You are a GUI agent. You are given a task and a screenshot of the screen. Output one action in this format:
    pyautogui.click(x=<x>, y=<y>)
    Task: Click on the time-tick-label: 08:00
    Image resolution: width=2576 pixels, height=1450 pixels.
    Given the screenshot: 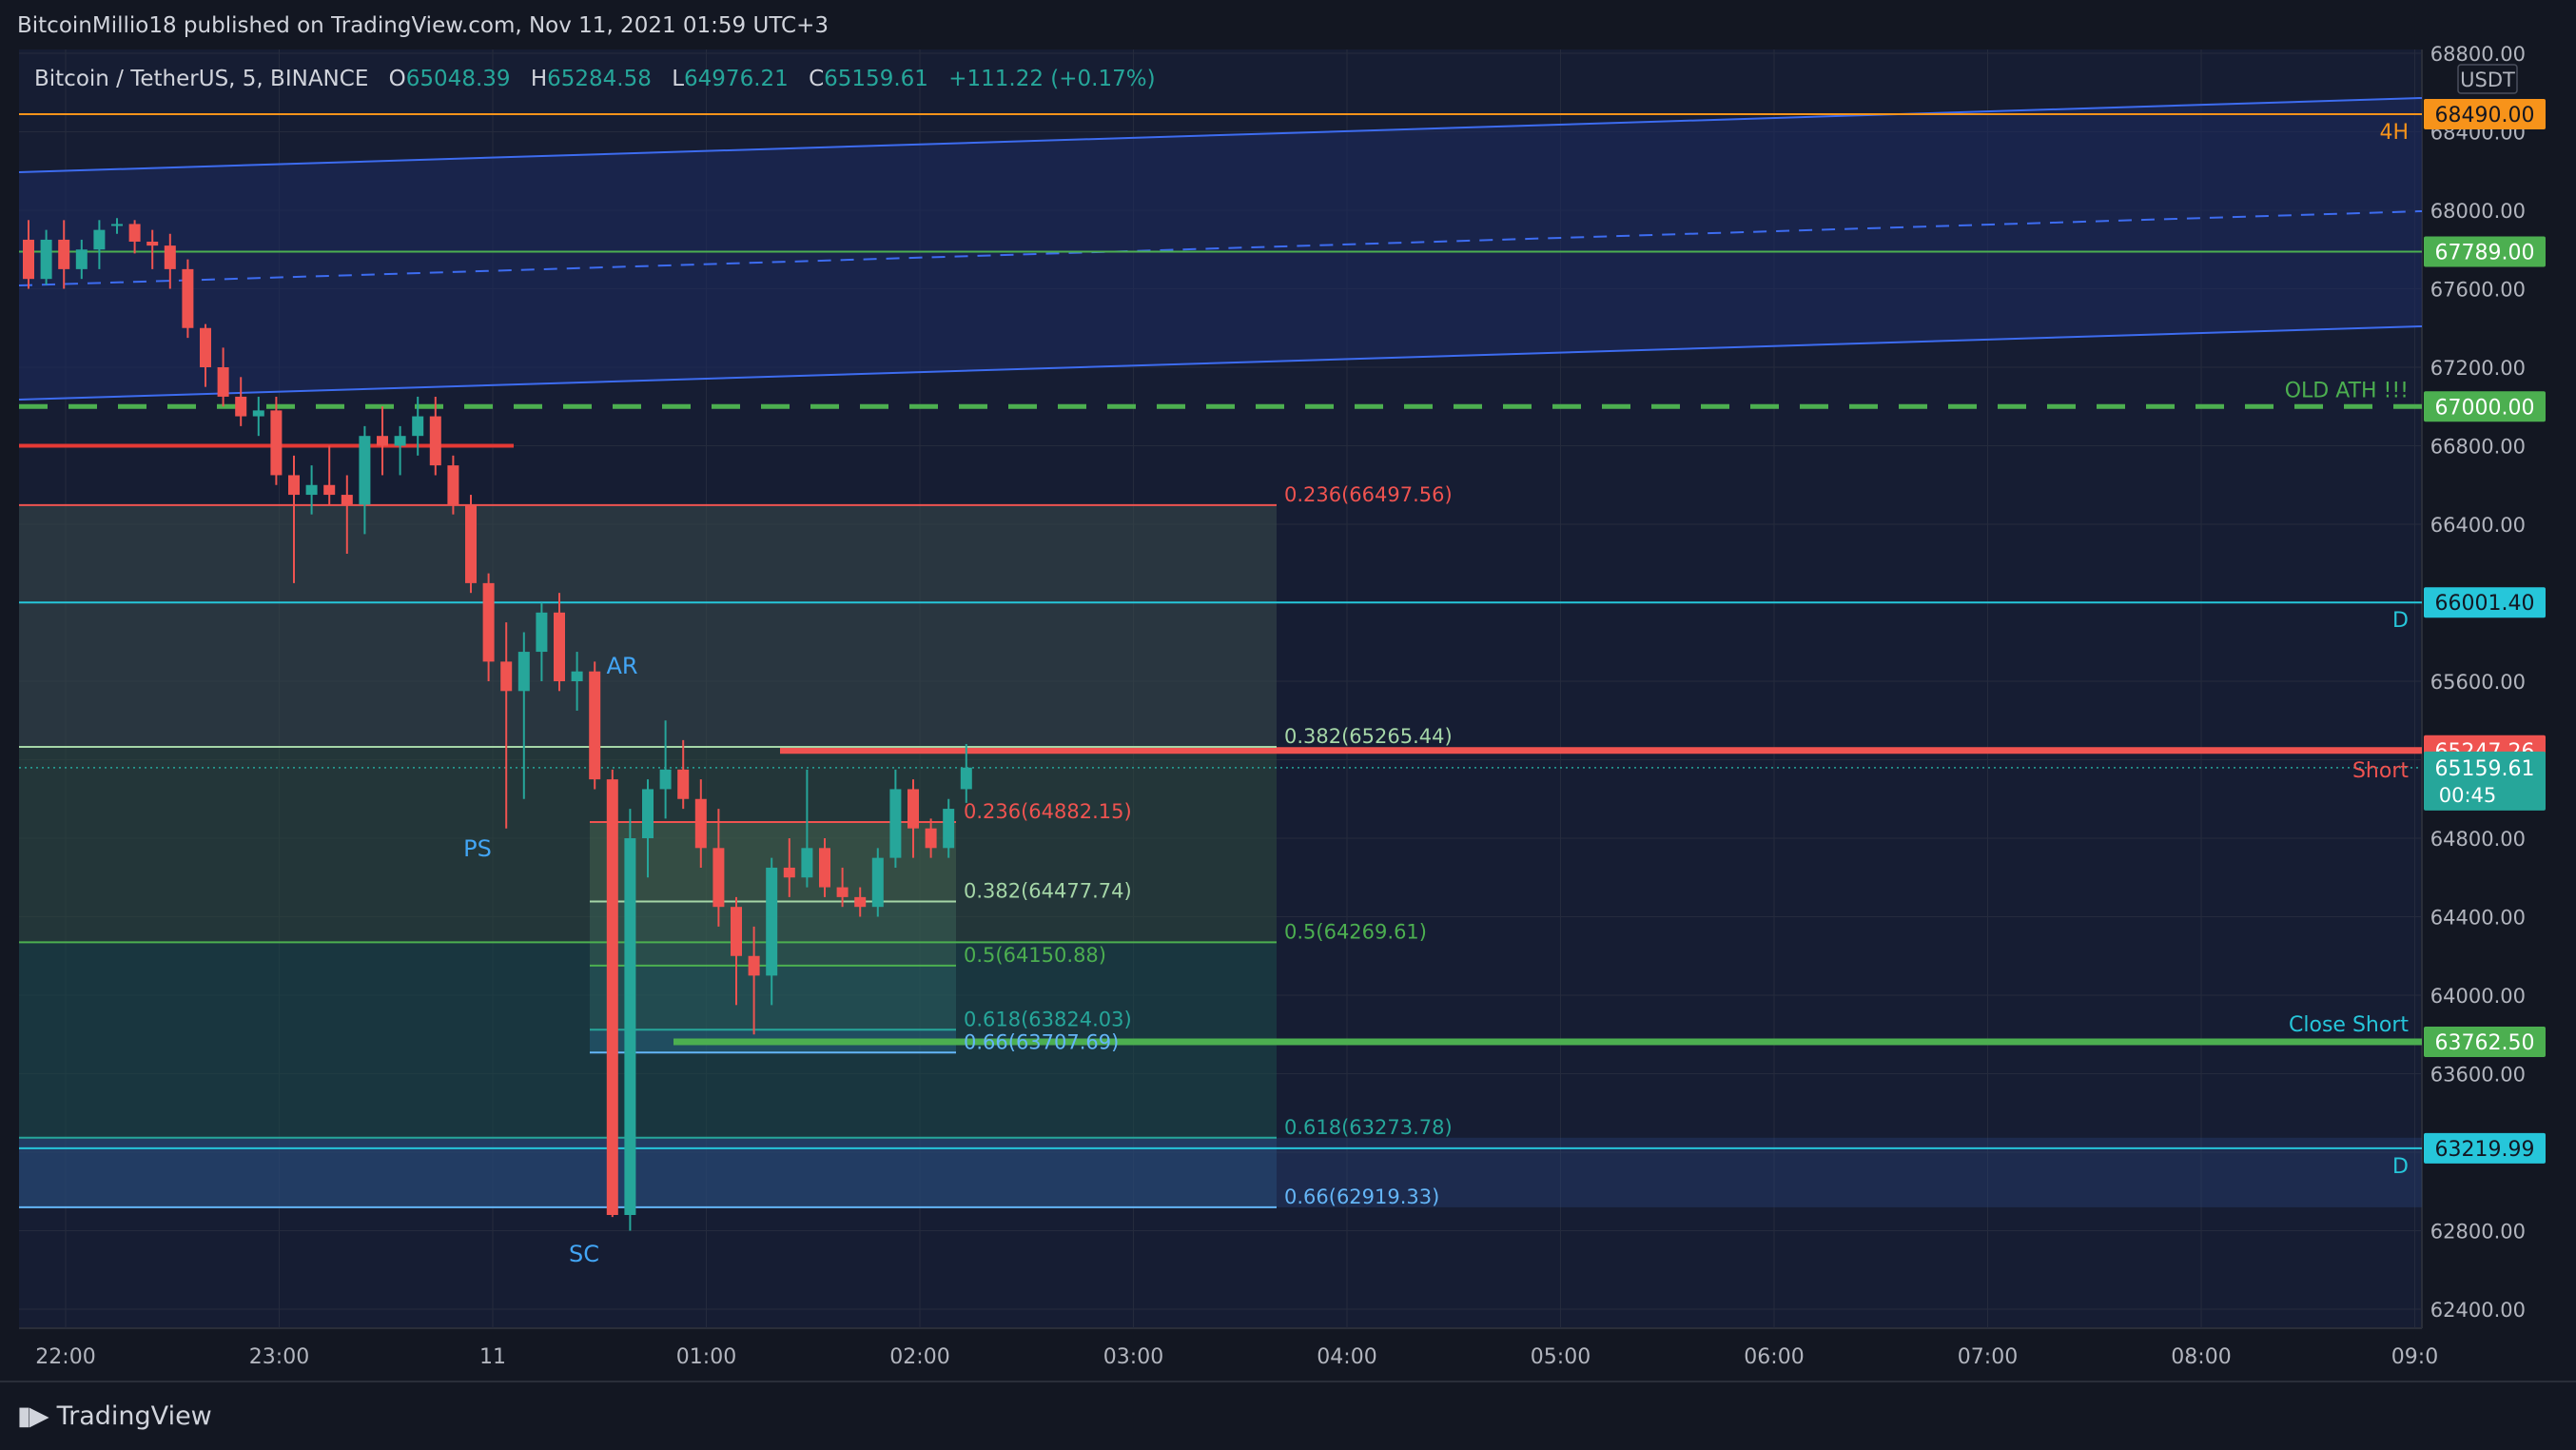 What is the action you would take?
    pyautogui.click(x=2201, y=1357)
    